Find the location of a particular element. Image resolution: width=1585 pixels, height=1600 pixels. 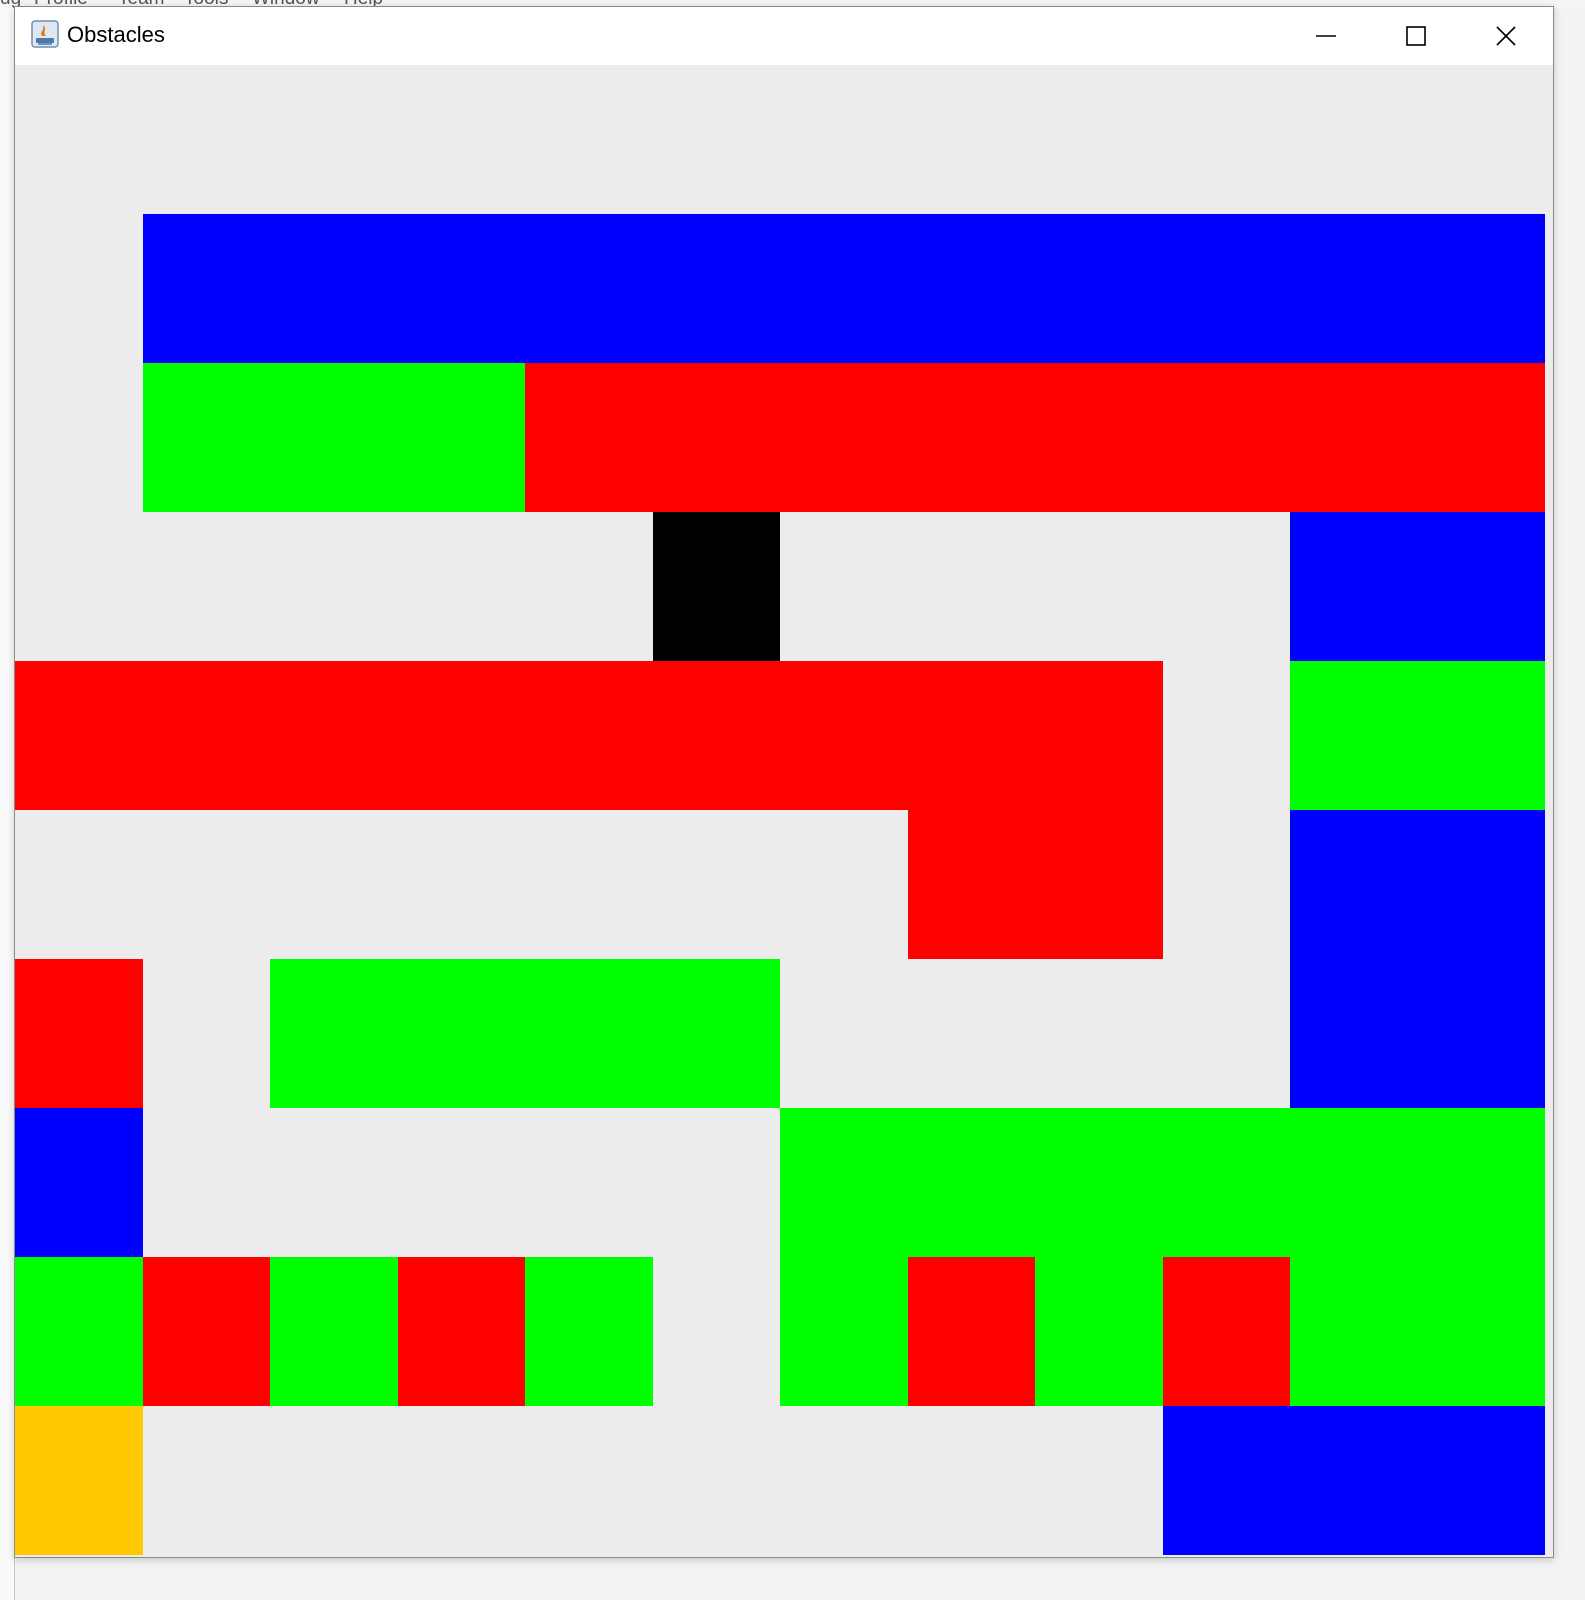

maximize-button is located at coordinates (1415, 36).